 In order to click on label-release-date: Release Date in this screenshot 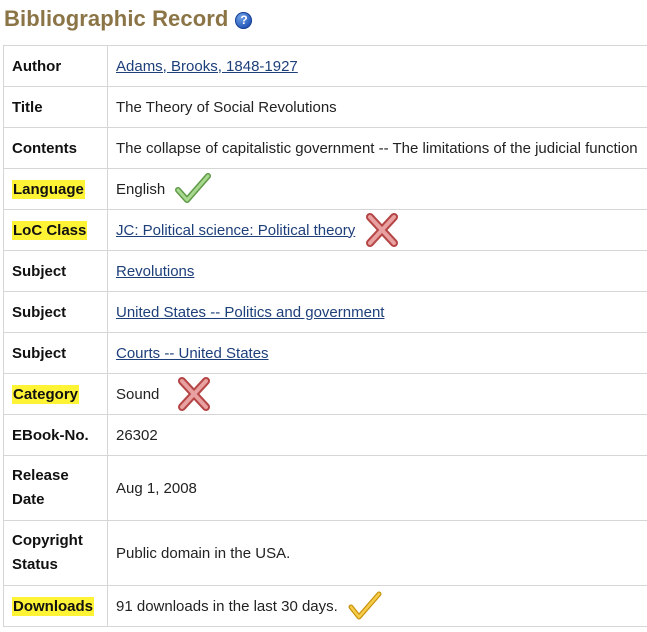, I will do `click(55, 488)`.